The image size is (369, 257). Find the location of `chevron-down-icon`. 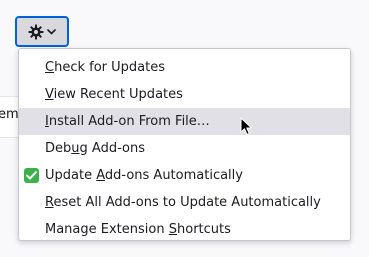

chevron-down-icon is located at coordinates (51, 31).